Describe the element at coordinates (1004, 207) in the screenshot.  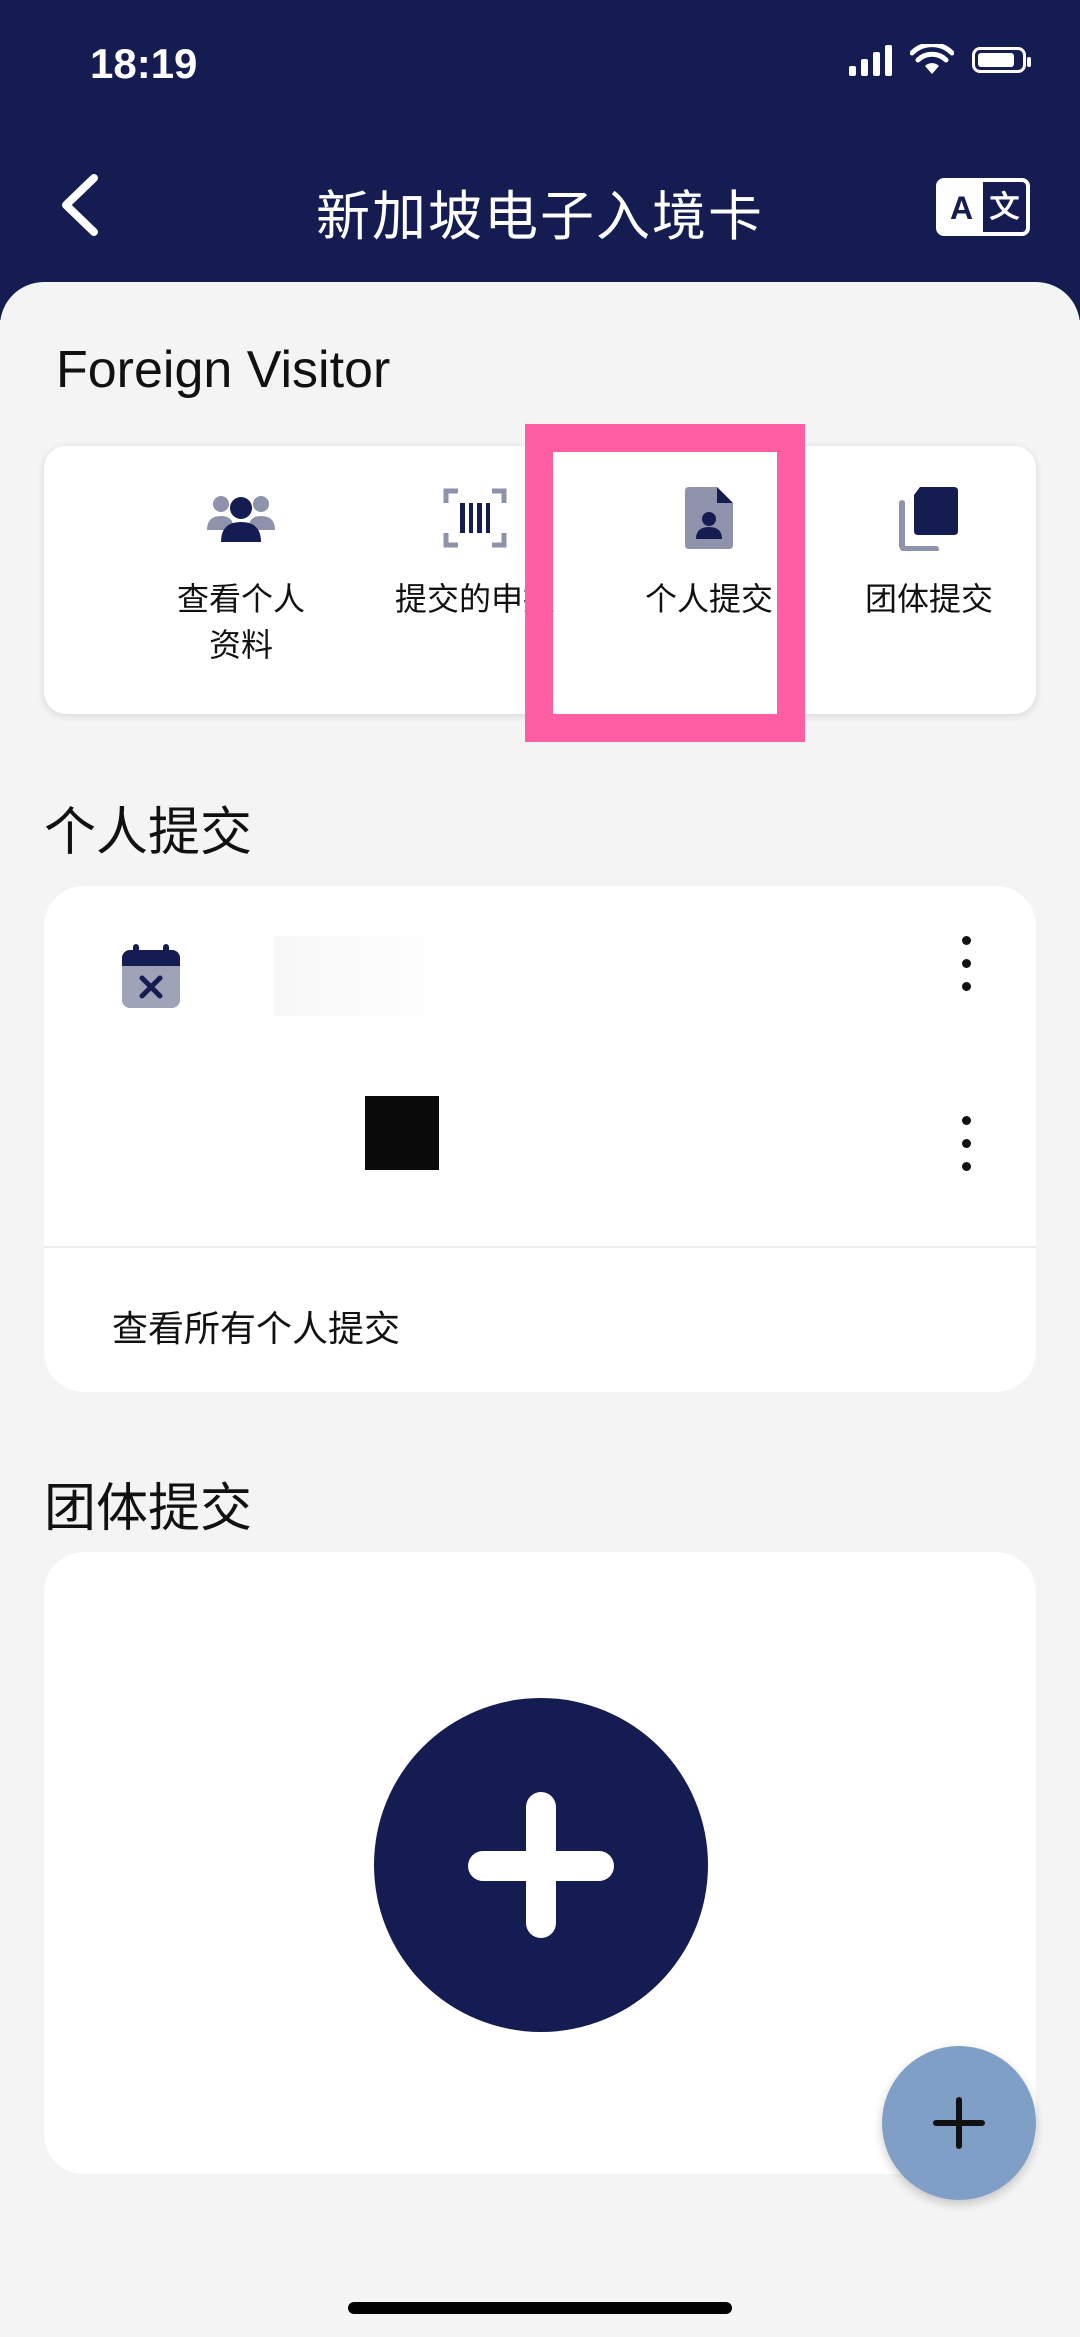
I see `lang-b: 文` at that location.